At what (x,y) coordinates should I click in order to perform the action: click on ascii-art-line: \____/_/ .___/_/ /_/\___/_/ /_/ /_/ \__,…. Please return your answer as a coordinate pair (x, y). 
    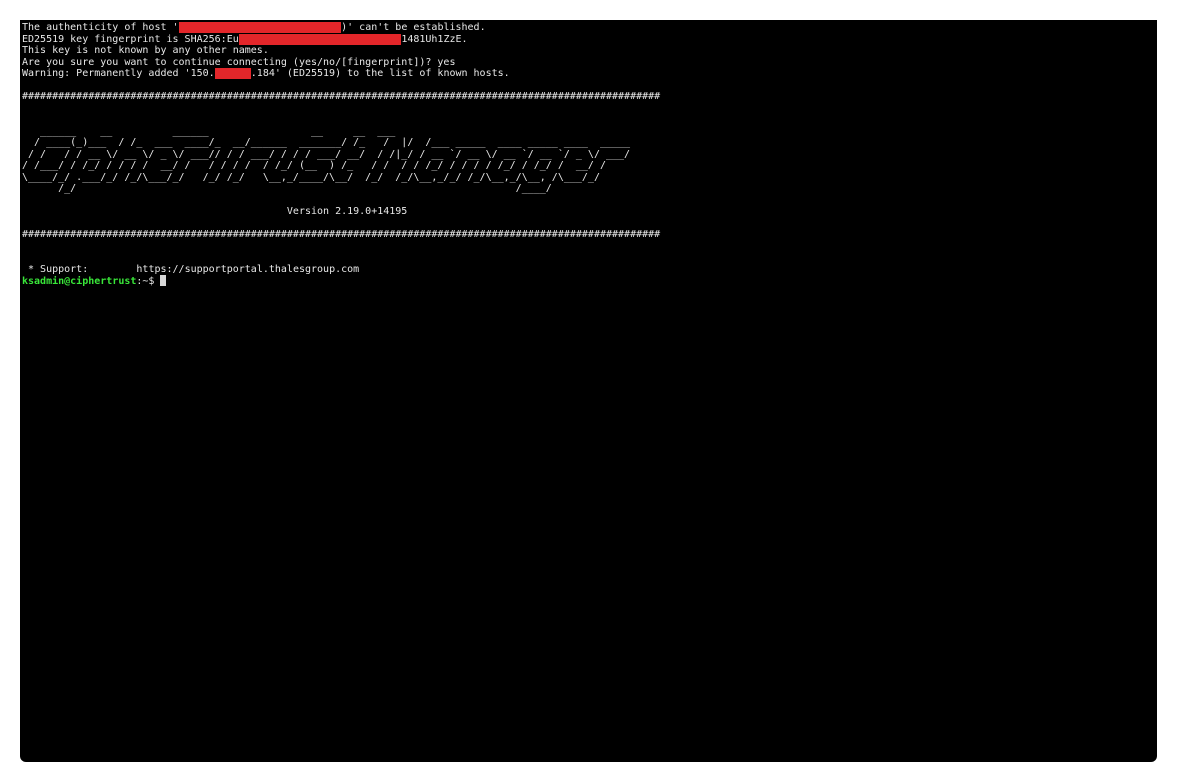
    Looking at the image, I should click on (311, 177).